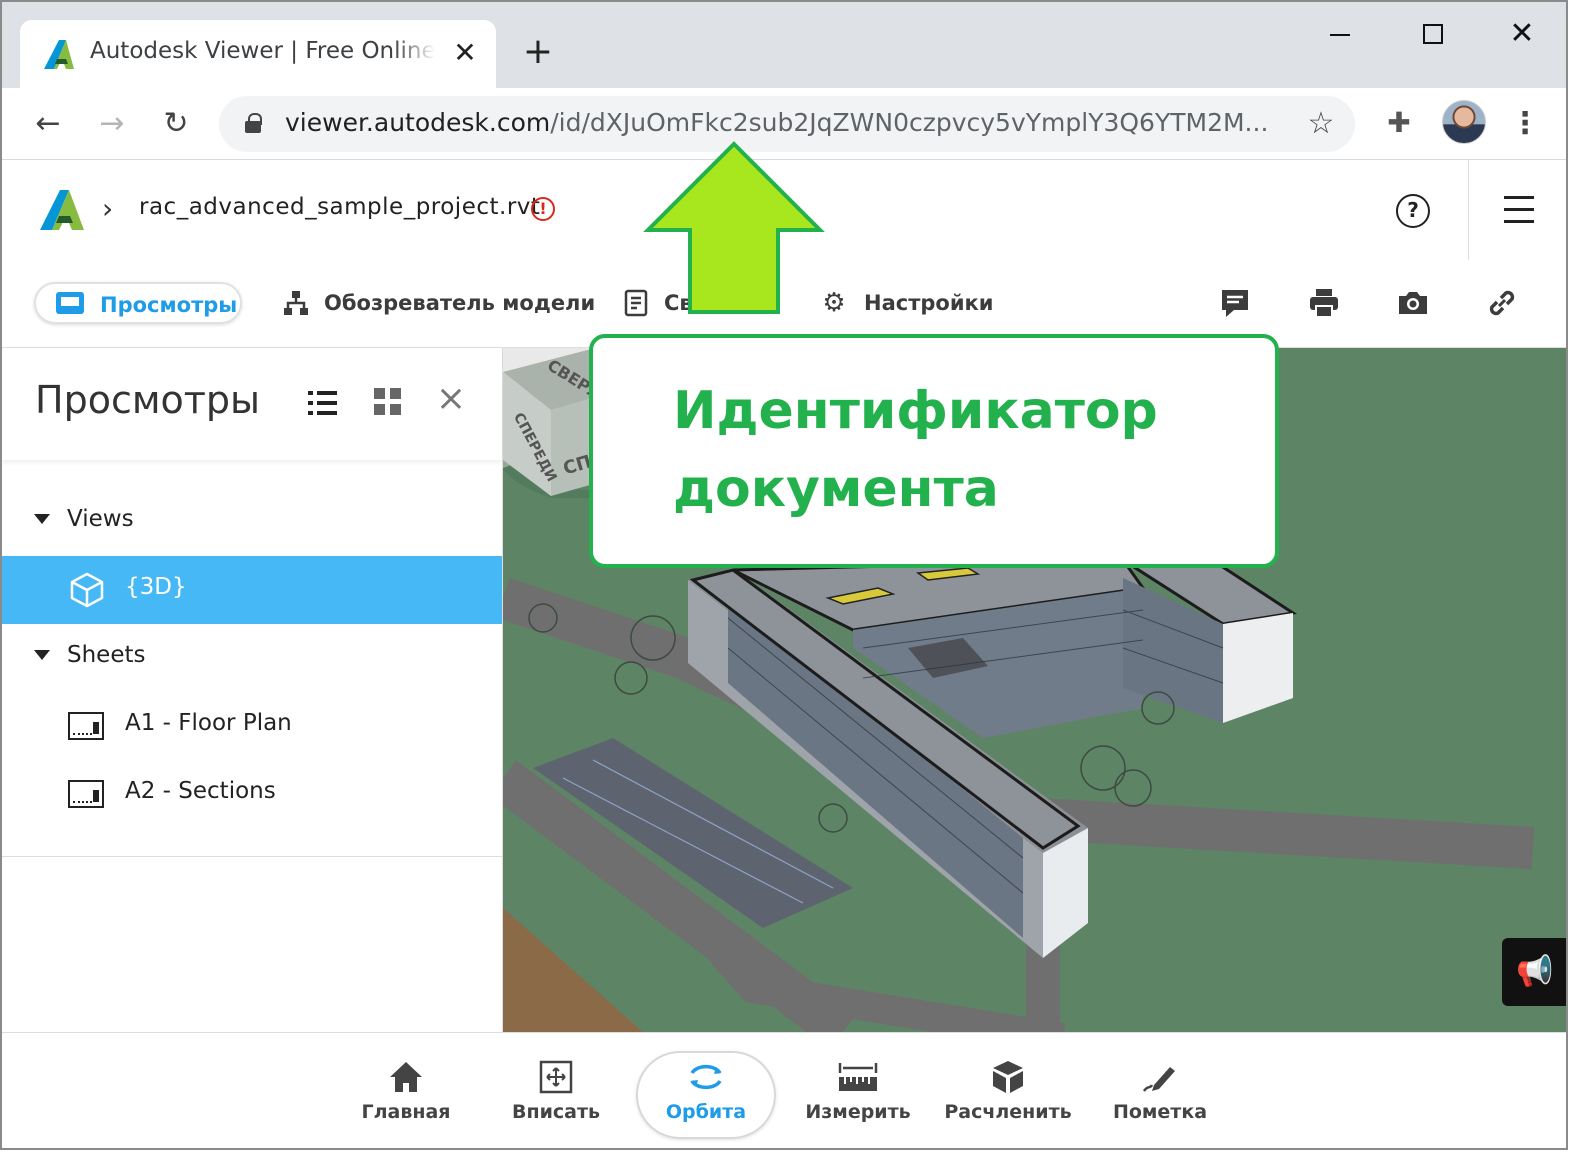  What do you see at coordinates (460, 303) in the screenshot?
I see `tab-model-browser-label: Обозреватель модели` at bounding box center [460, 303].